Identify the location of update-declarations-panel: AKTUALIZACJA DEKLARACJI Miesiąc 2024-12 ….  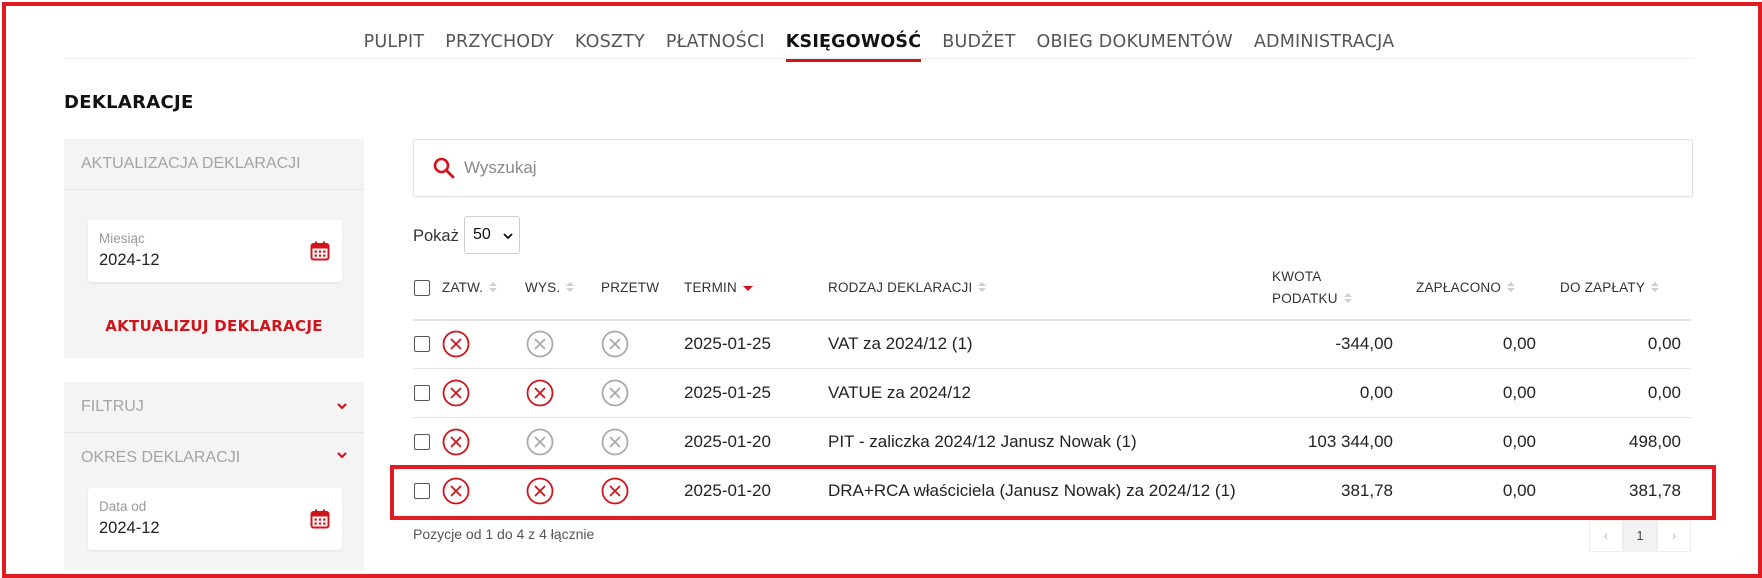
(214, 248).